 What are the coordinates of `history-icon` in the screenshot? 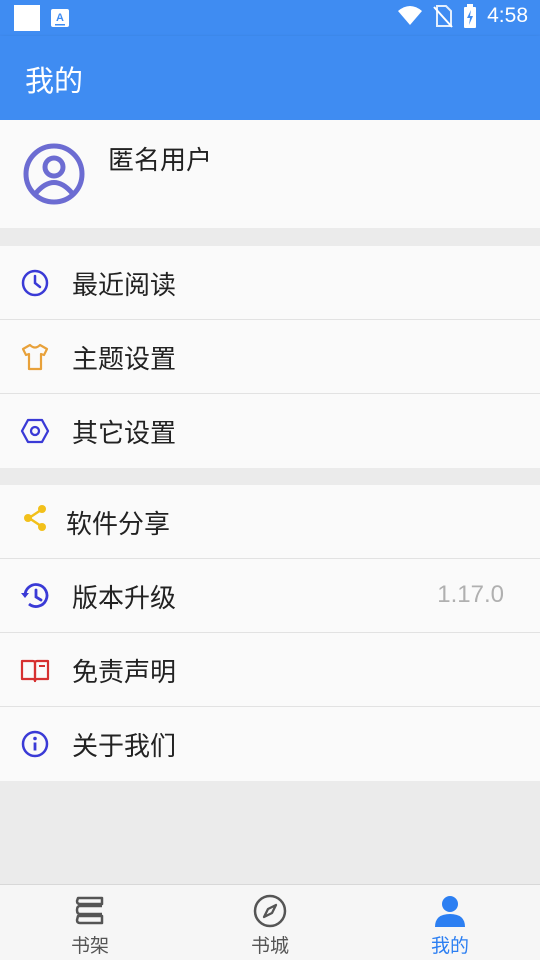 It's located at (35, 595).